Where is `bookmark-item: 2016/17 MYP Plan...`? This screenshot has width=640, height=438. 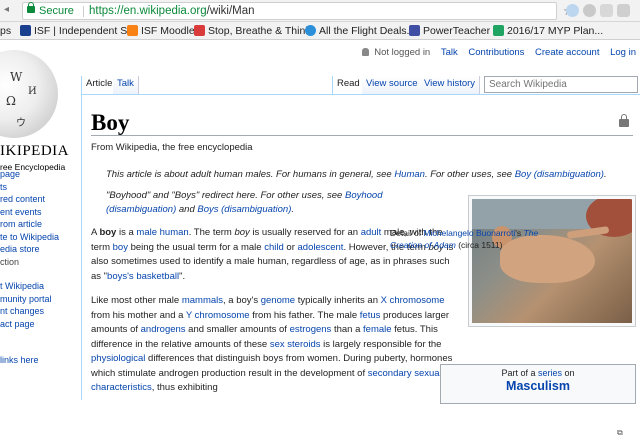 bookmark-item: 2016/17 MYP Plan... is located at coordinates (548, 31).